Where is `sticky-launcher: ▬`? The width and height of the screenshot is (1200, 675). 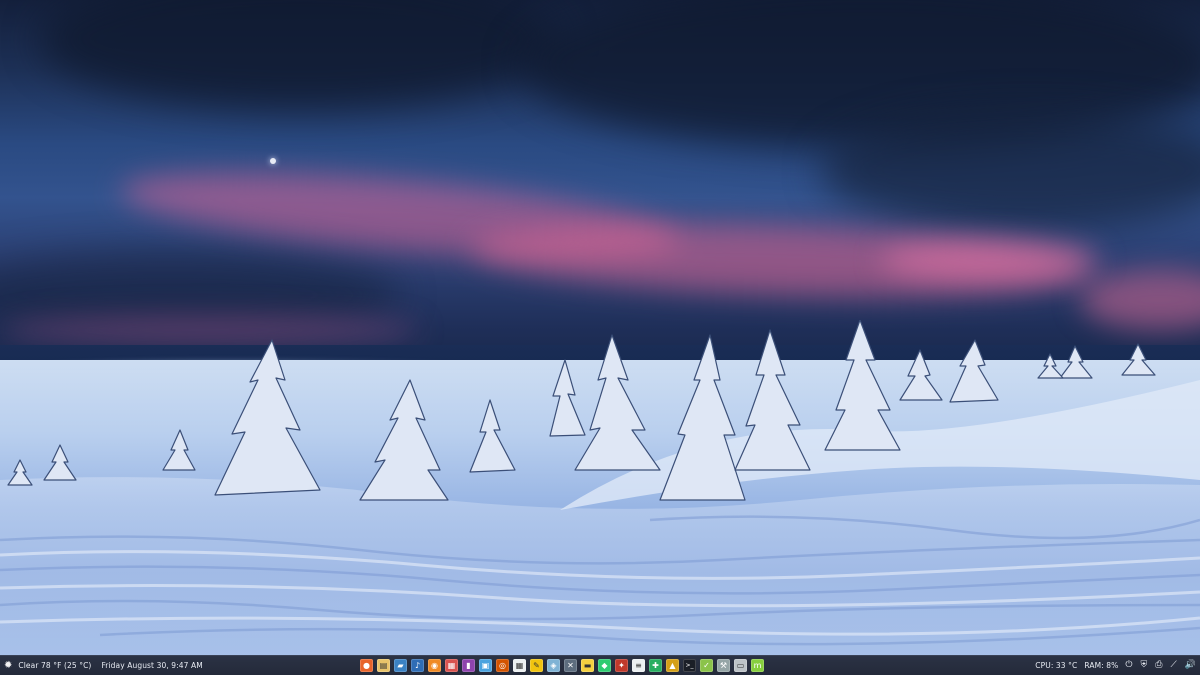
sticky-launcher: ▬ is located at coordinates (587, 665).